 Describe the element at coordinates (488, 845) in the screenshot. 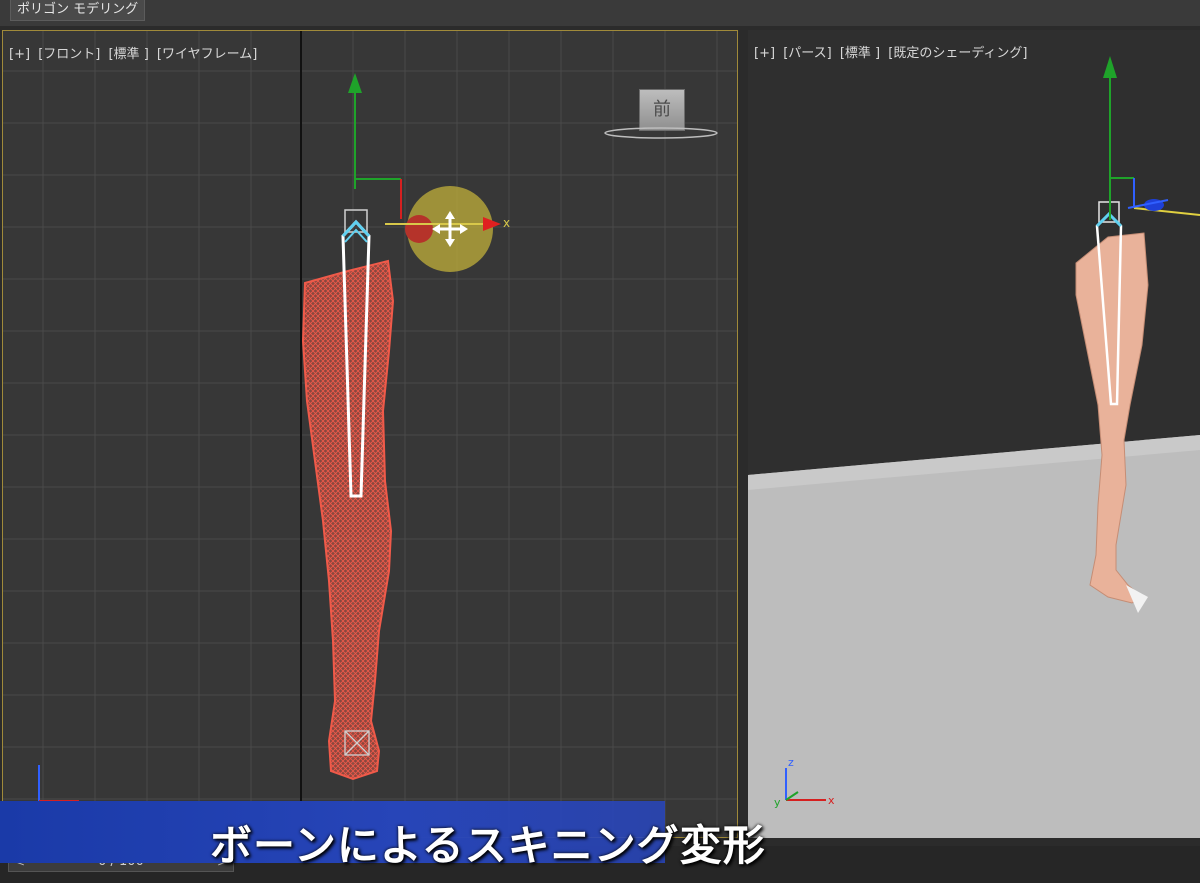

I see `video-subtitle: ボーンによるスキニング変形` at that location.